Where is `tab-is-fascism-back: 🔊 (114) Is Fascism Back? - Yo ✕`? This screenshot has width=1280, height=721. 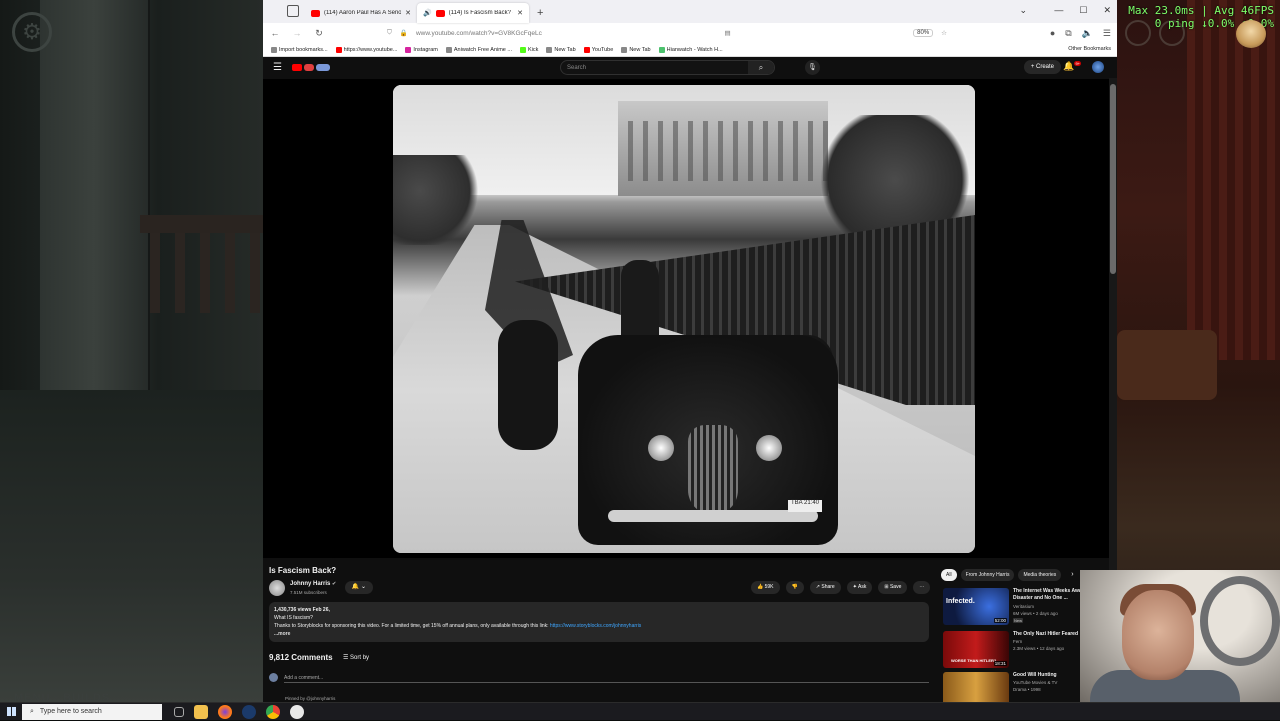
tab-is-fascism-back: 🔊 (114) Is Fascism Back? - Yo ✕ is located at coordinates (473, 13).